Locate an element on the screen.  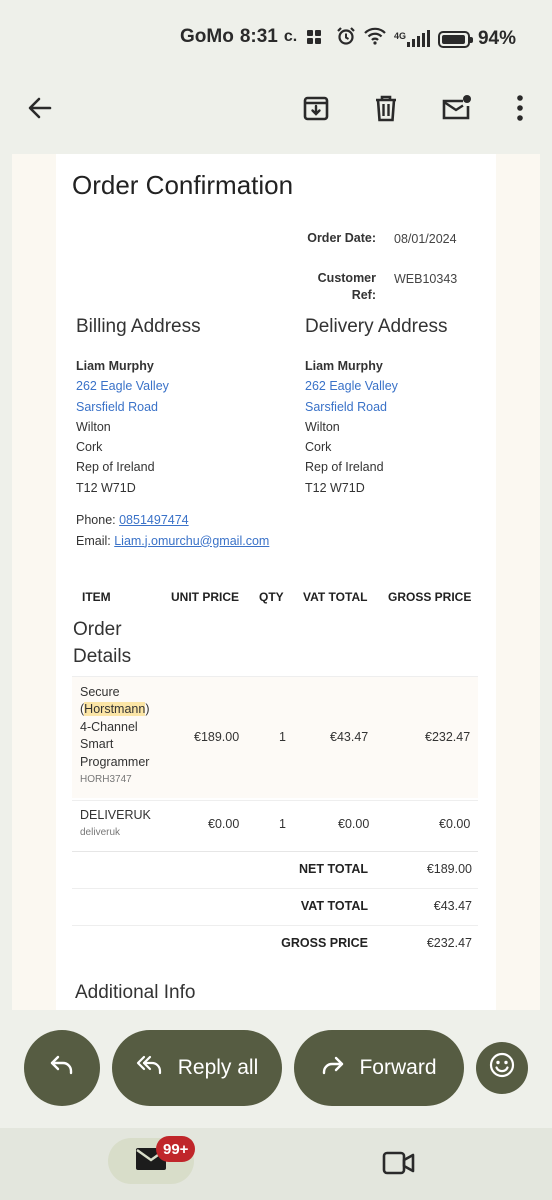
status-left: GoMo 8:31 c. is located at coordinates (251, 37).